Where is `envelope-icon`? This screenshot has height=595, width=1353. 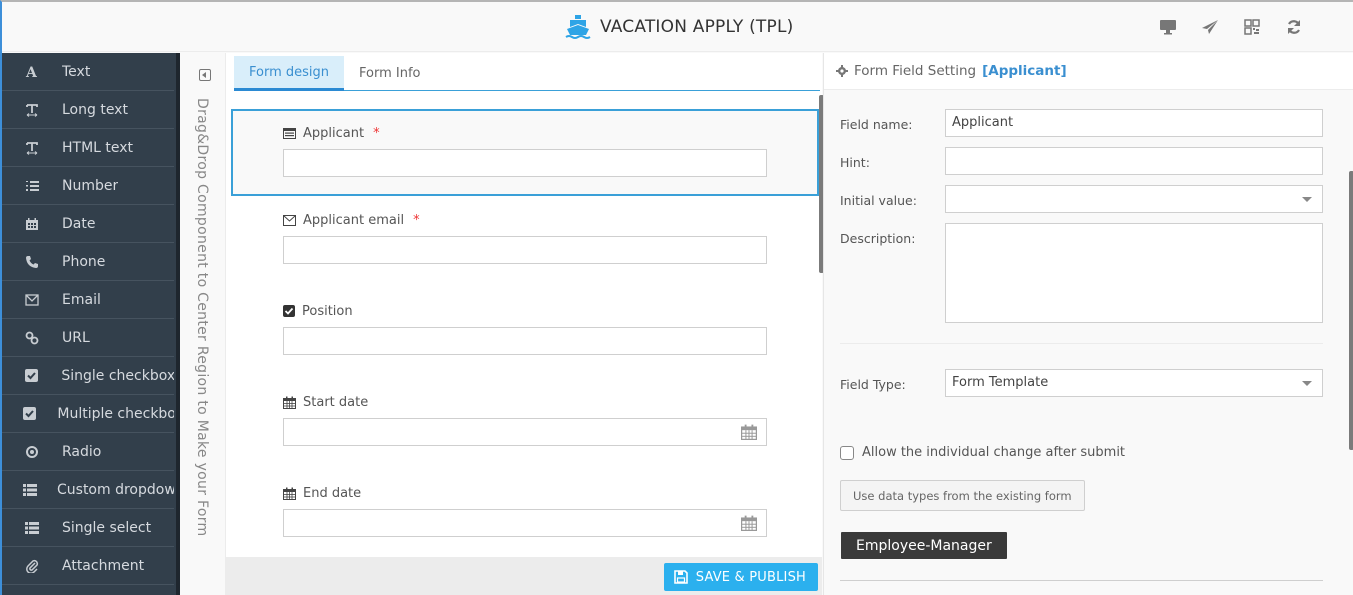
envelope-icon is located at coordinates (32, 299).